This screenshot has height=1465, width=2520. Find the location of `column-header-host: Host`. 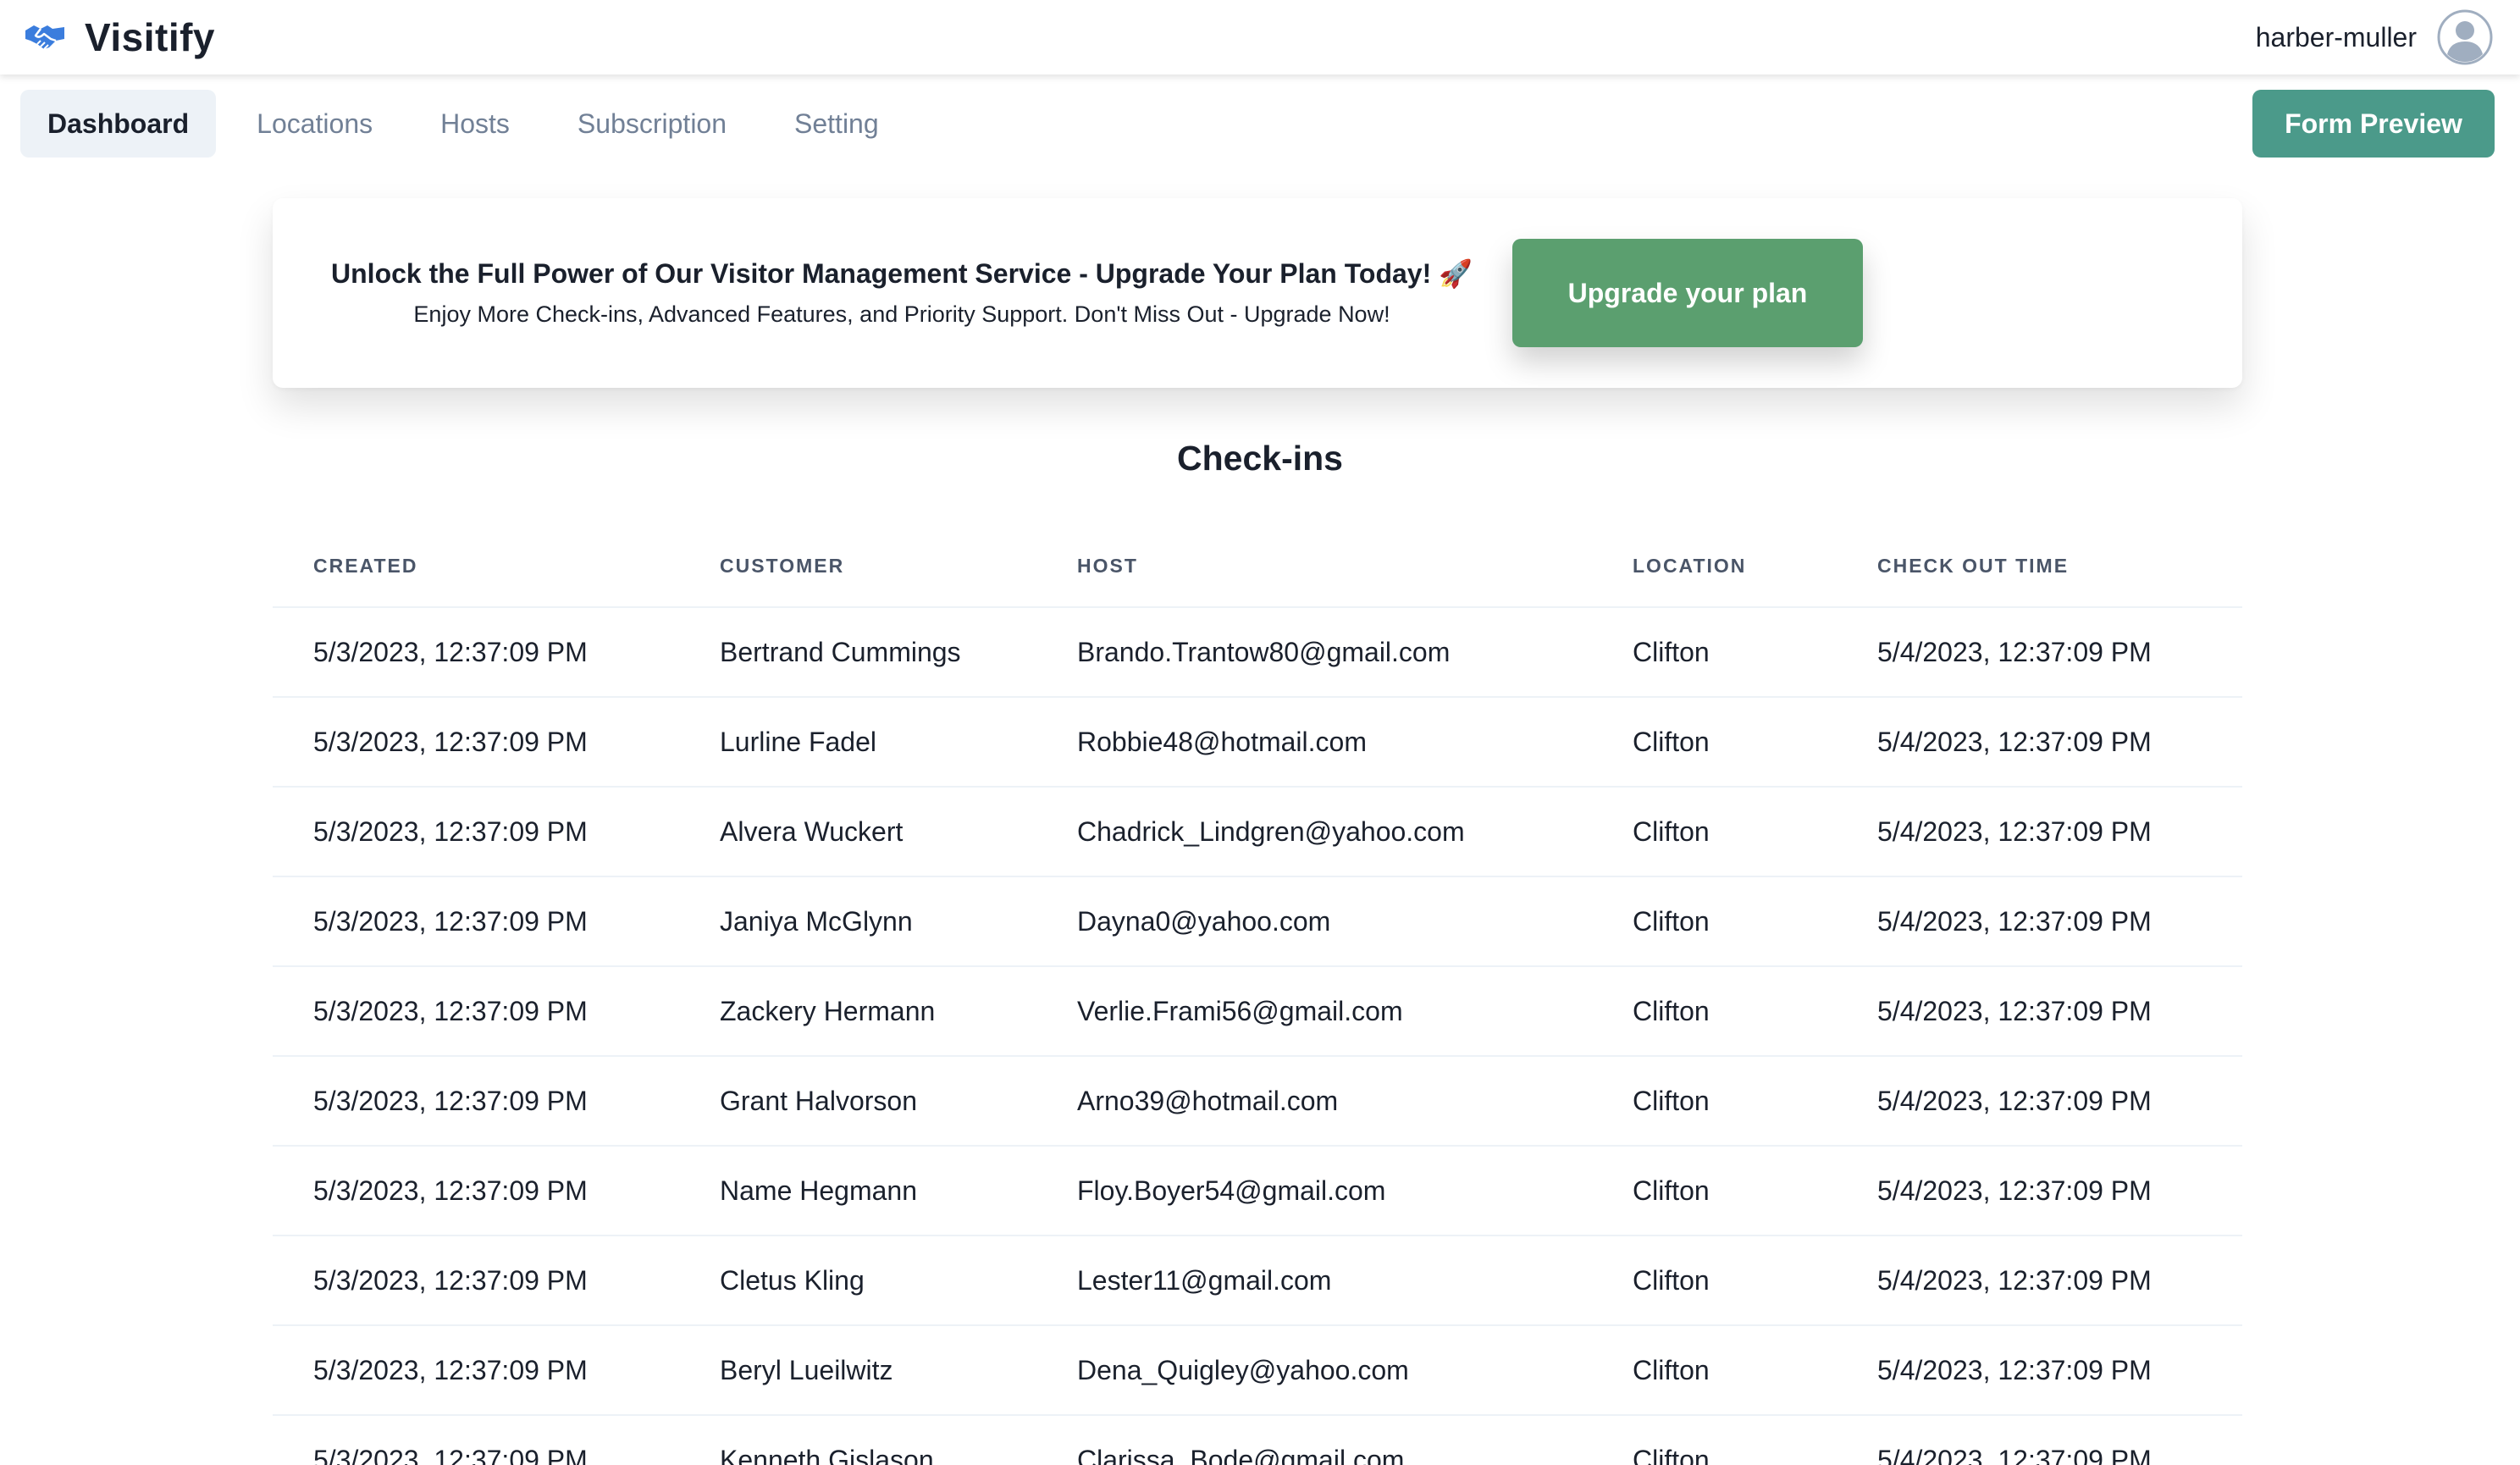

column-header-host: Host is located at coordinates (1314, 566).